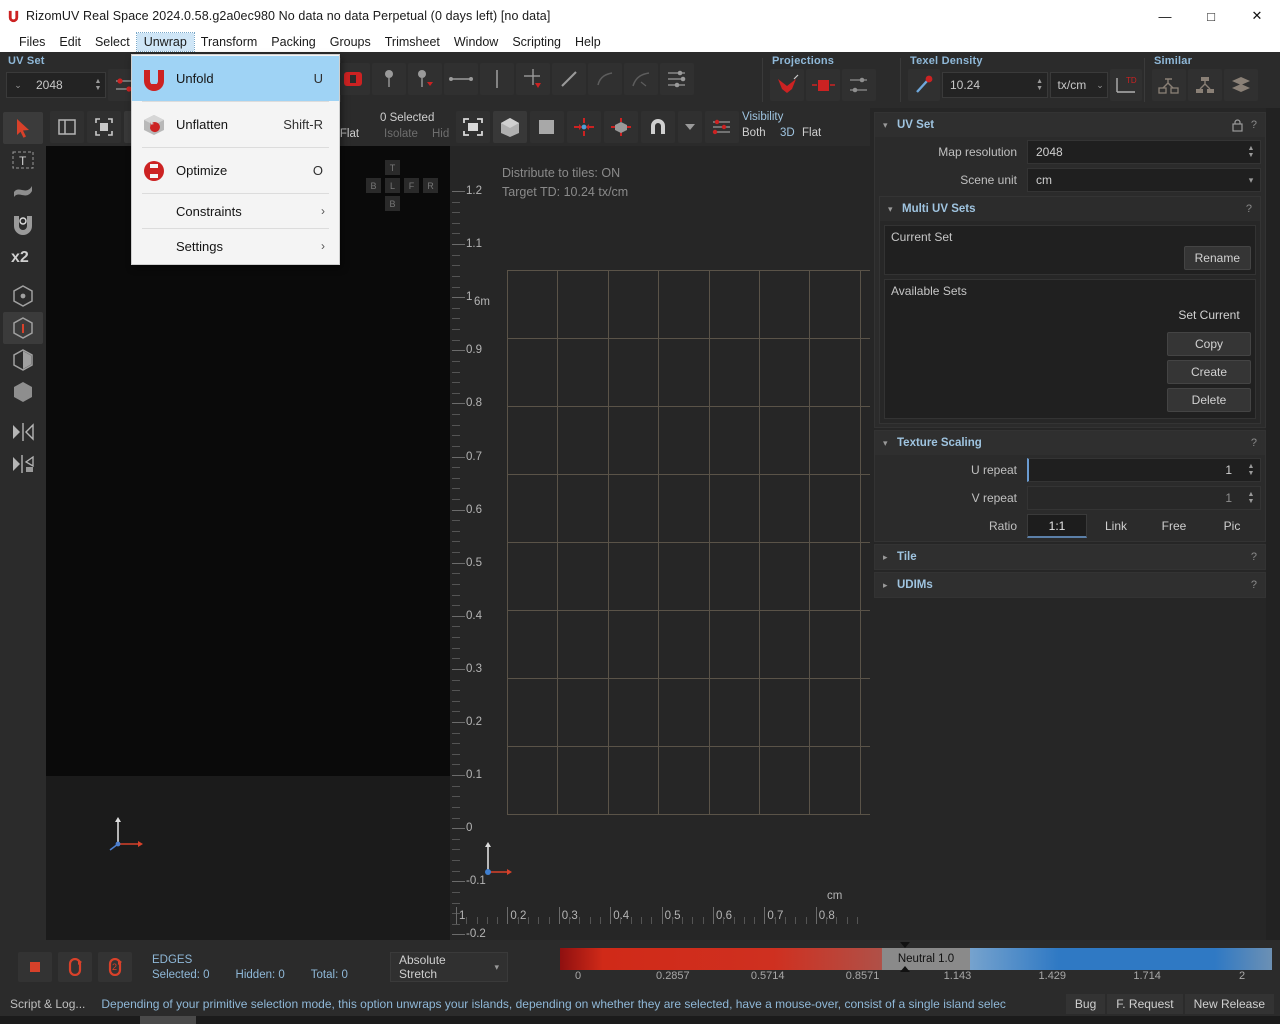 The height and width of the screenshot is (1024, 1280). What do you see at coordinates (660, 914) in the screenshot?
I see `uv-horizontal-ruler: 1 0.2 0.3 0.4 0.5 0.6 0.7 0.8` at bounding box center [660, 914].